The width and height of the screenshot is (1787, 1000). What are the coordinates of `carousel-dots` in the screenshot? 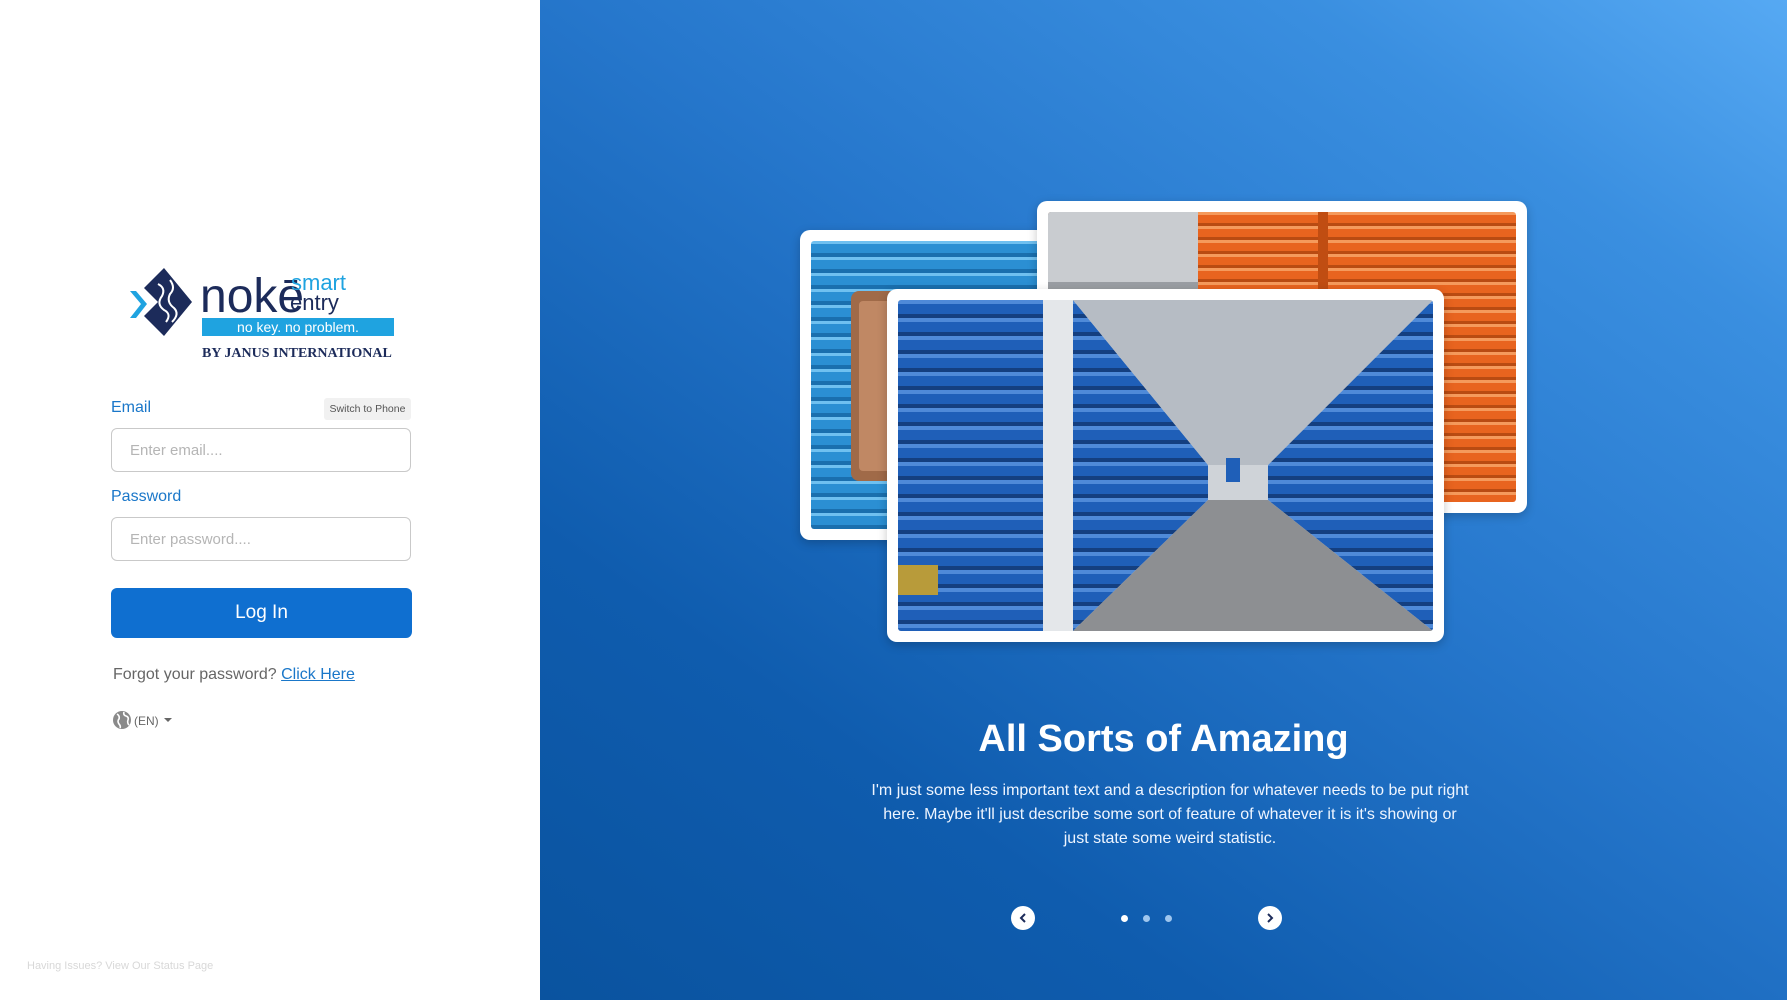 It's located at (1146, 918).